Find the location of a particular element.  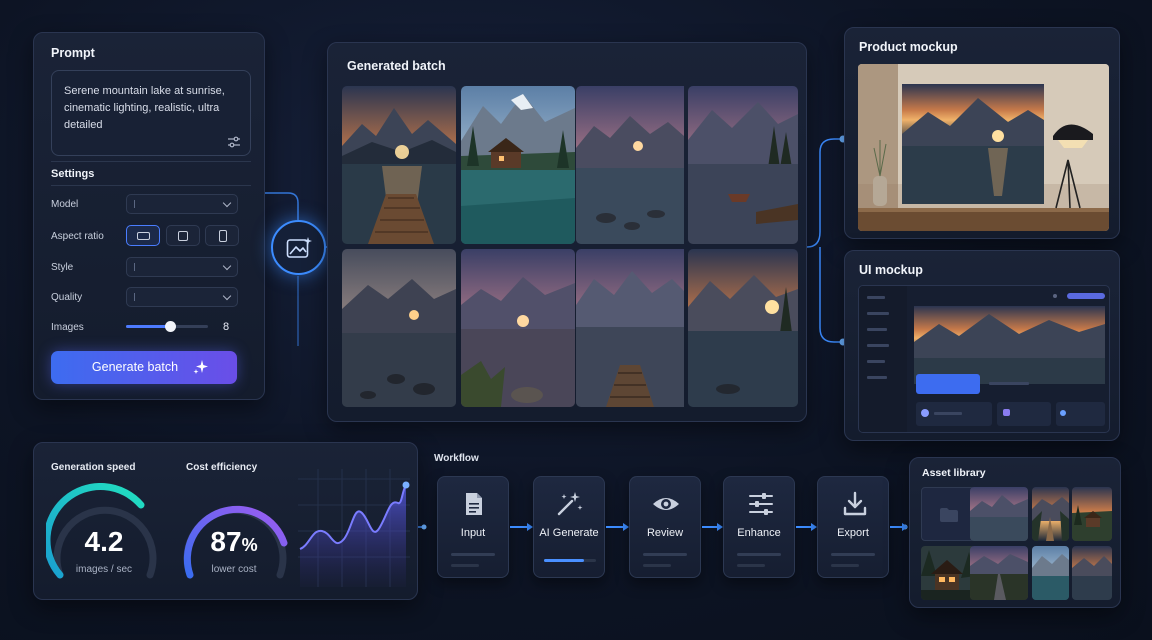

asset-library-title: Asset library is located at coordinates (954, 473).